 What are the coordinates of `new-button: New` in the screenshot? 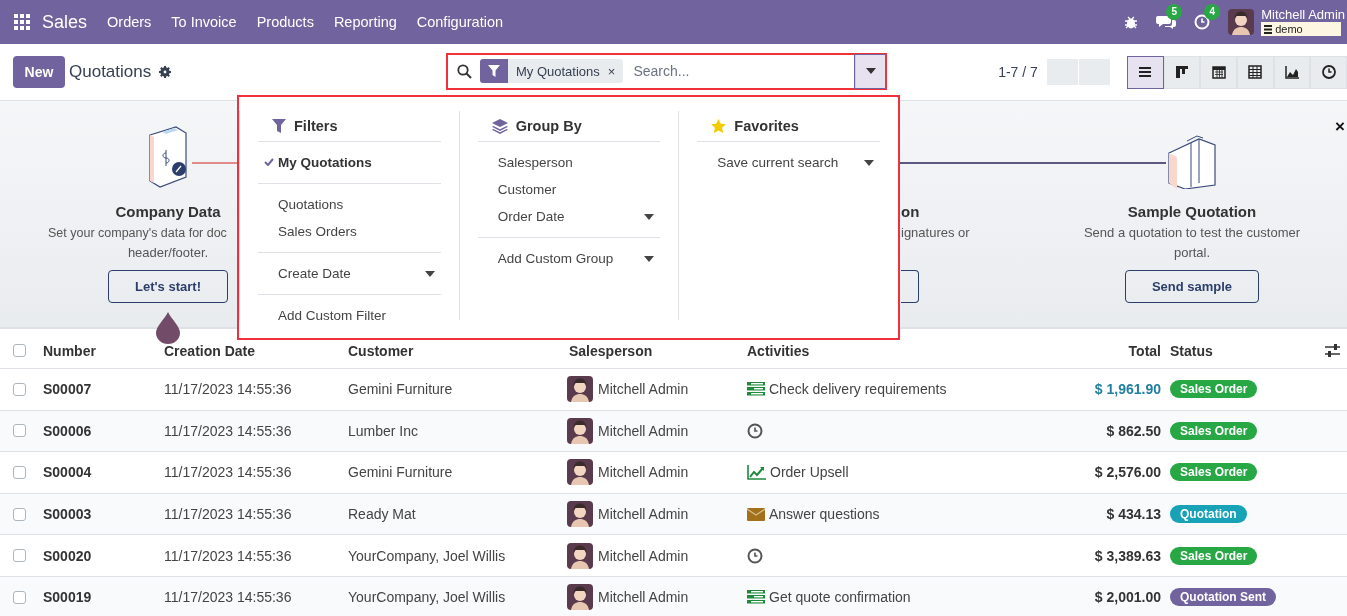 It's located at (39, 72).